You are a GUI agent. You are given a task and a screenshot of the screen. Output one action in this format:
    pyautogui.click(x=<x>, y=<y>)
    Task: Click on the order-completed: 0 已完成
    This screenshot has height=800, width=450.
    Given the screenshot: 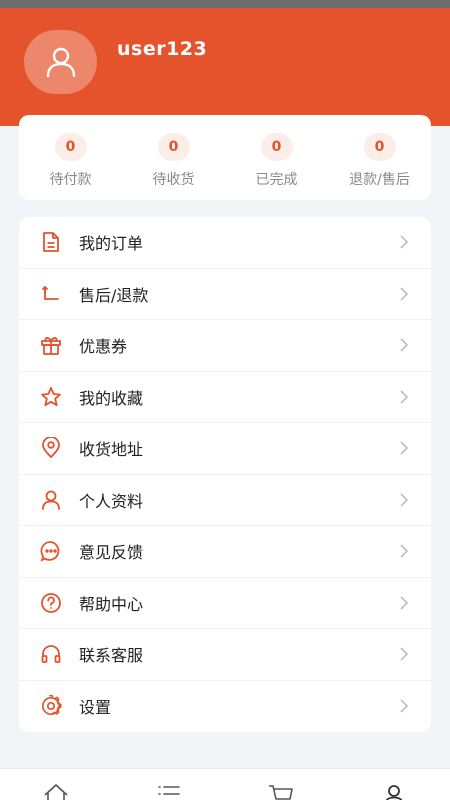 What is the action you would take?
    pyautogui.click(x=276, y=157)
    